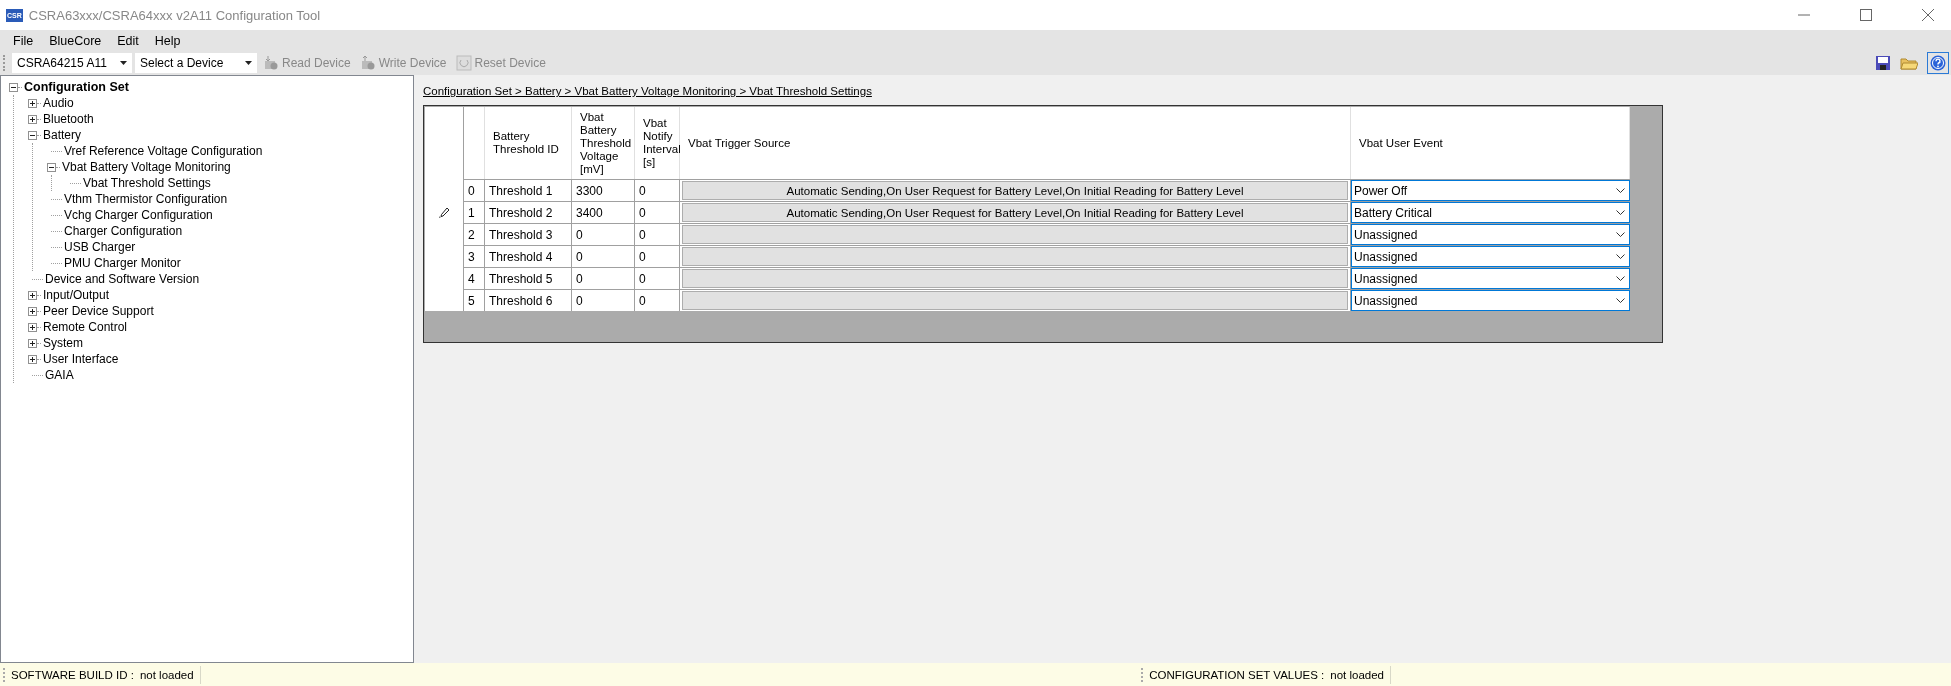 The width and height of the screenshot is (1951, 686). What do you see at coordinates (68, 119) in the screenshot?
I see `tree-item: Bluetooth` at bounding box center [68, 119].